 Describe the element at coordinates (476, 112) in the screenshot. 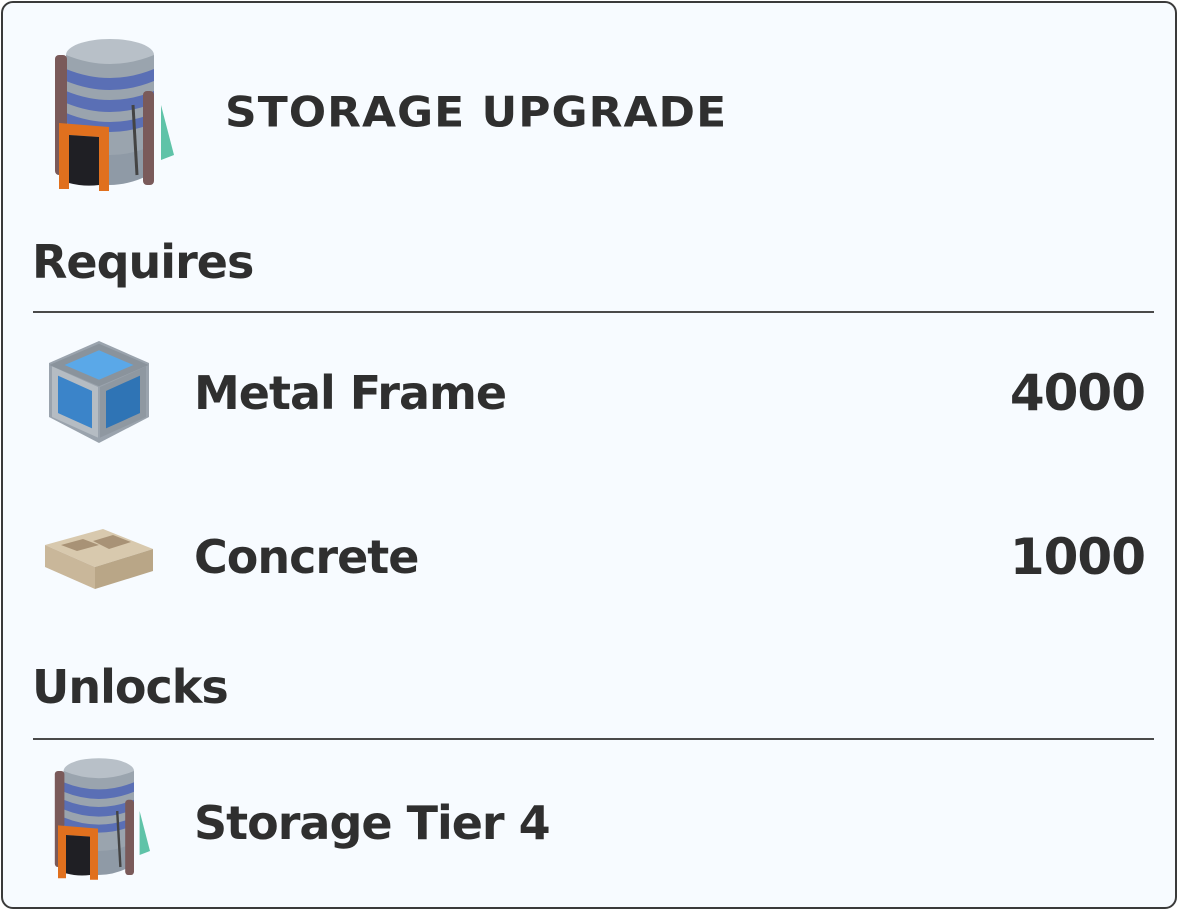

I see `page-title: STORAGE UPGRADE` at that location.